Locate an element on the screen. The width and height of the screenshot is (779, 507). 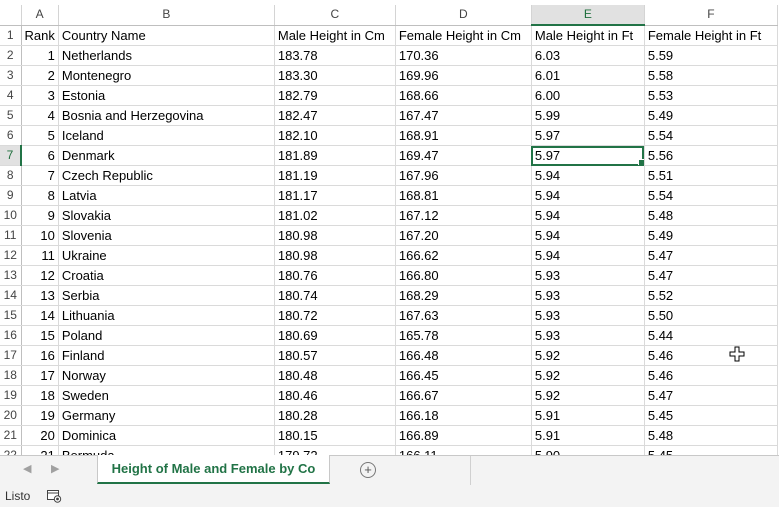
table-cell: 180.46 is located at coordinates (335, 395).